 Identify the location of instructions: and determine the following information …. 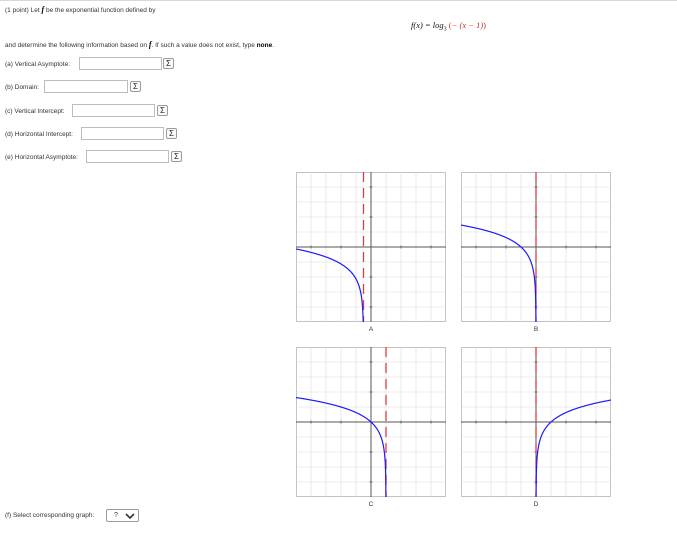
(139, 44).